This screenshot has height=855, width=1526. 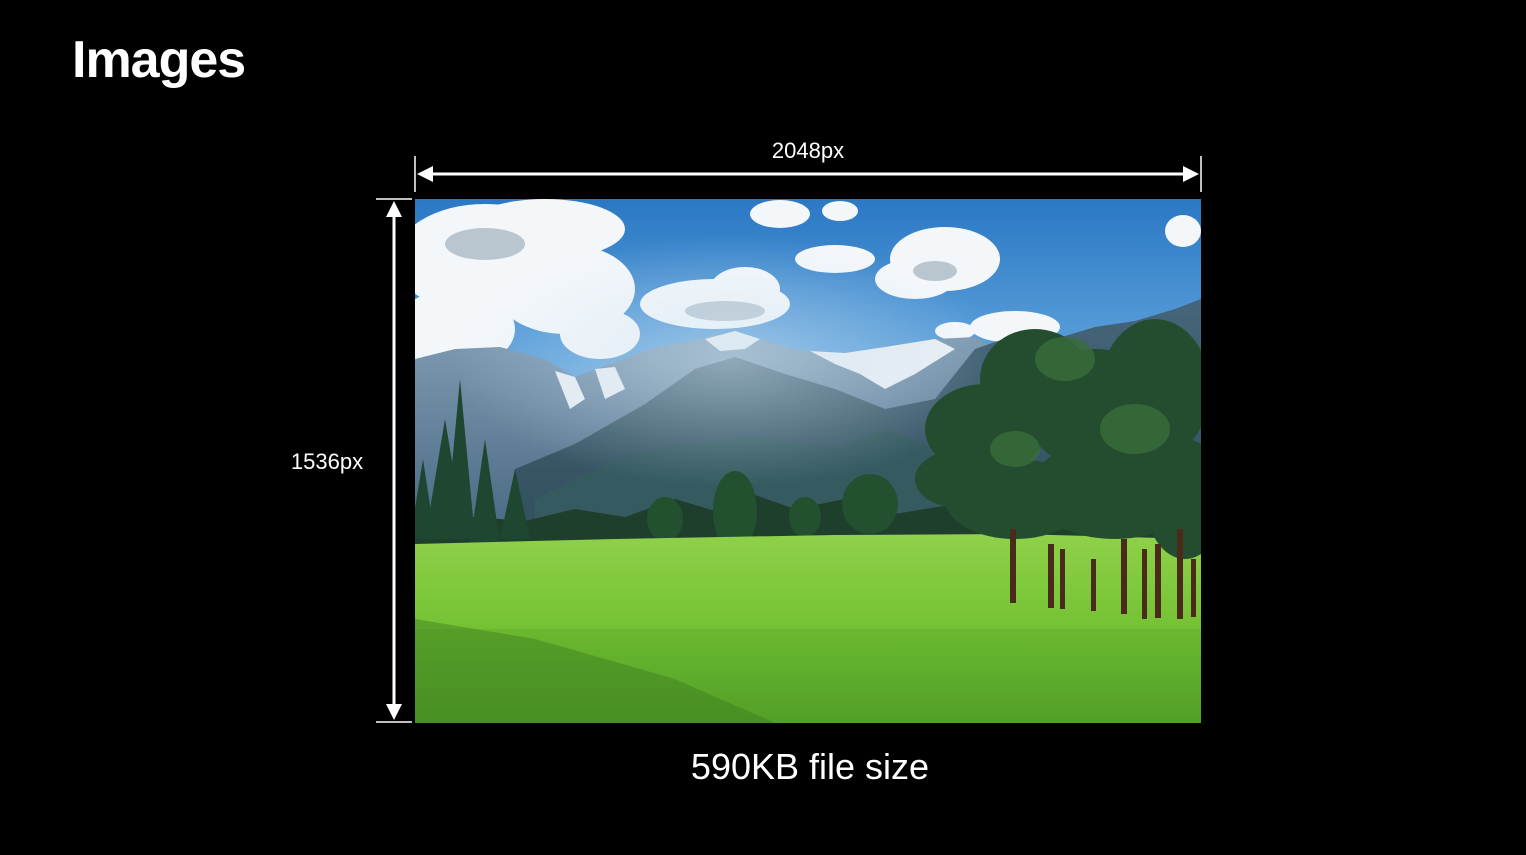 What do you see at coordinates (394, 460) in the screenshot?
I see `height-arrow-icon` at bounding box center [394, 460].